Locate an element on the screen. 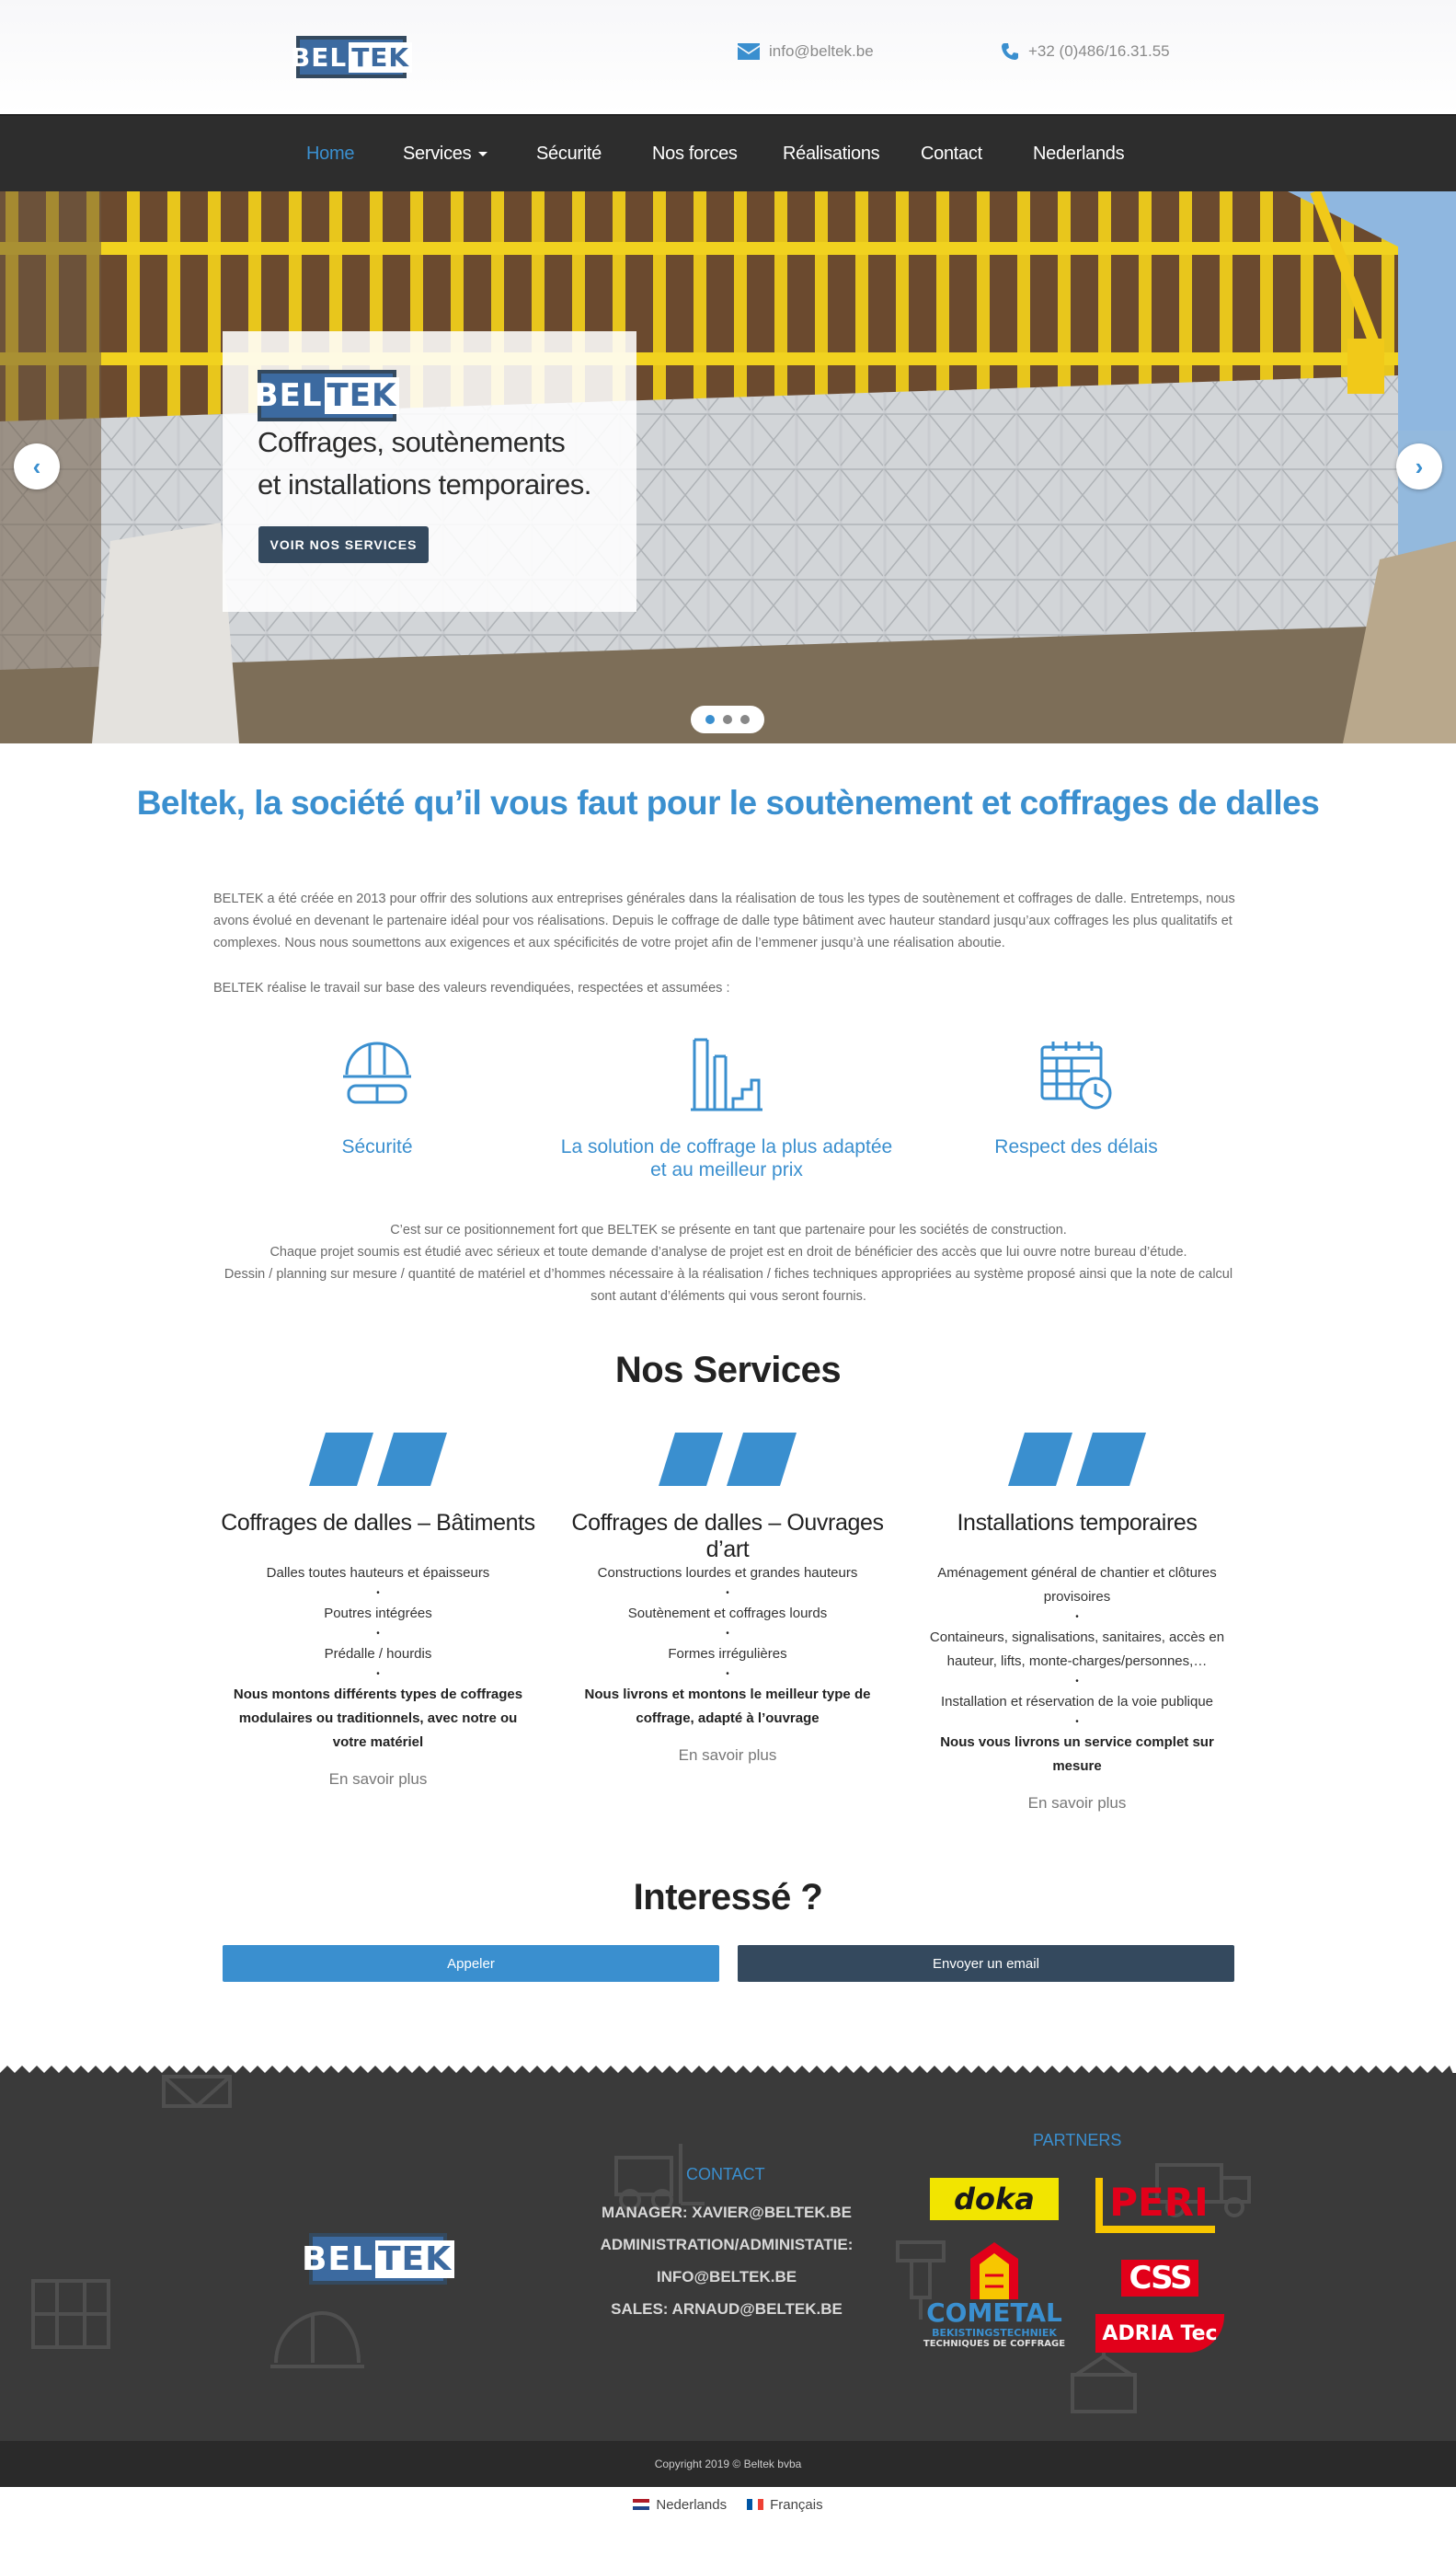  header-phone: +32 (0)486/16.31.55 is located at coordinates (1085, 51).